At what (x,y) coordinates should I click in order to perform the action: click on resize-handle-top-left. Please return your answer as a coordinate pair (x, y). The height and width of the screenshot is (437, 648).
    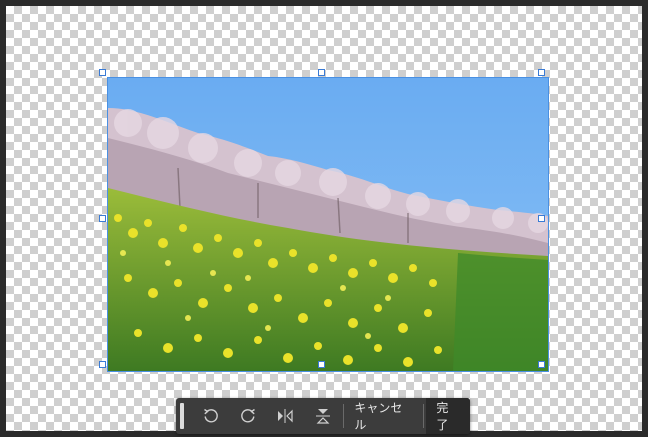
    Looking at the image, I should click on (102, 72).